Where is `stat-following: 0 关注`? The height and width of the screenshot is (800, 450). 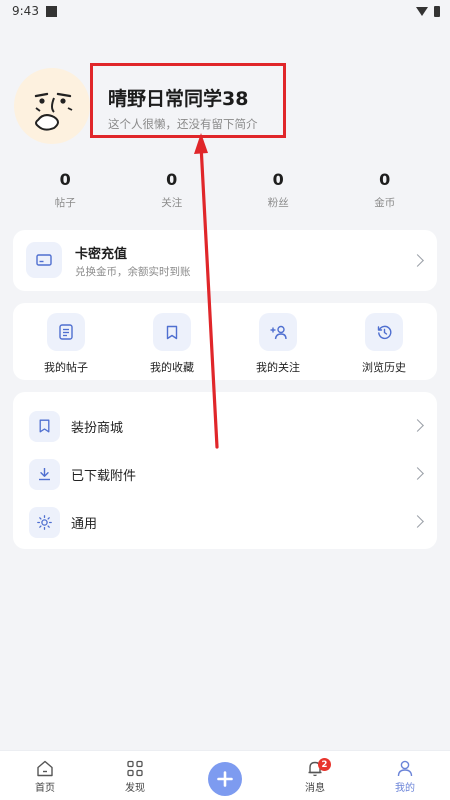
stat-following: 0 关注 is located at coordinates (172, 190).